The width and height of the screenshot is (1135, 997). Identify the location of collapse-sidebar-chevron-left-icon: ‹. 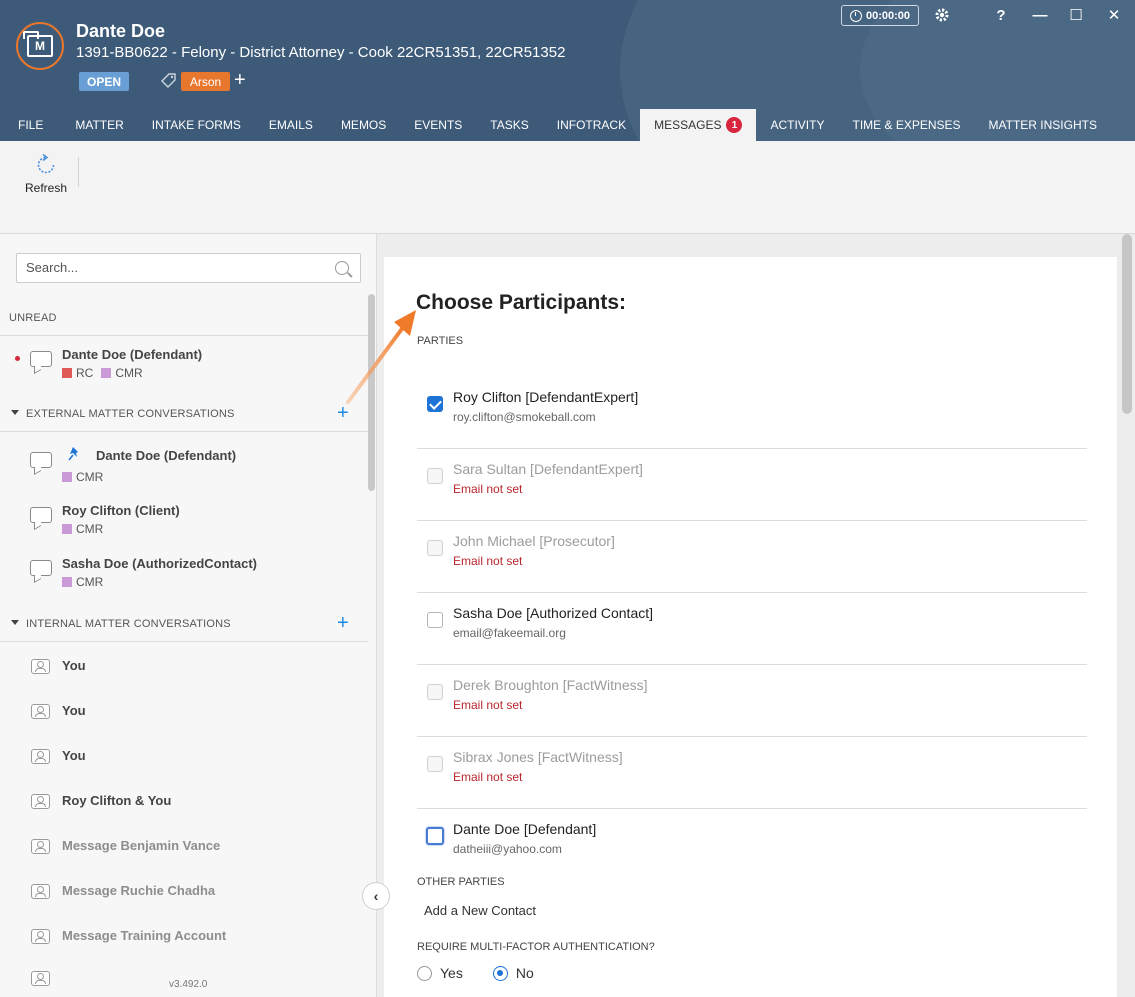
(376, 896).